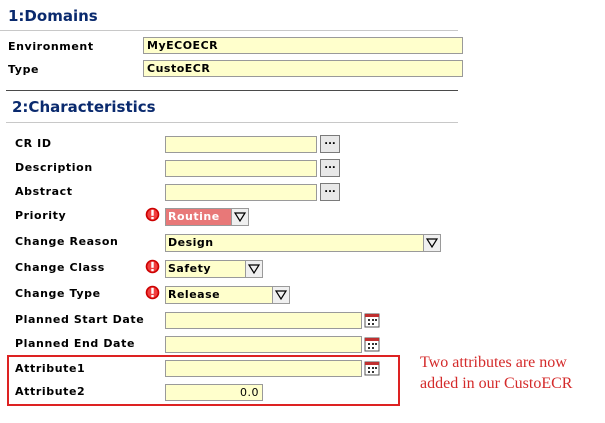 The height and width of the screenshot is (423, 605). Describe the element at coordinates (33, 143) in the screenshot. I see `cr-id-label: CR ID` at that location.